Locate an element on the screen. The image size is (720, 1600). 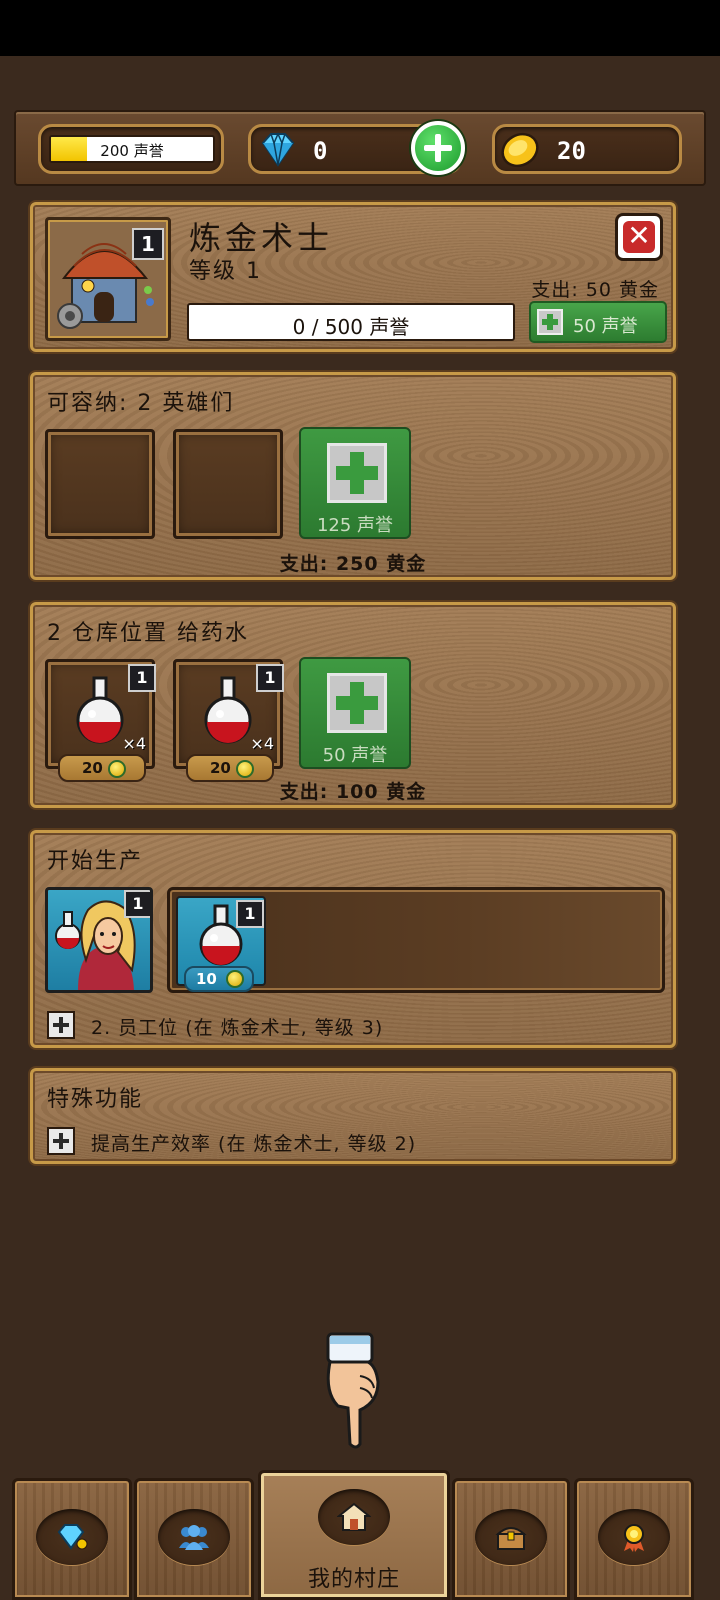
production-panel: 开始生产 1 1 10 2. 员工位 (在 炼金术士, 等级 3) is located at coordinates (353, 939).